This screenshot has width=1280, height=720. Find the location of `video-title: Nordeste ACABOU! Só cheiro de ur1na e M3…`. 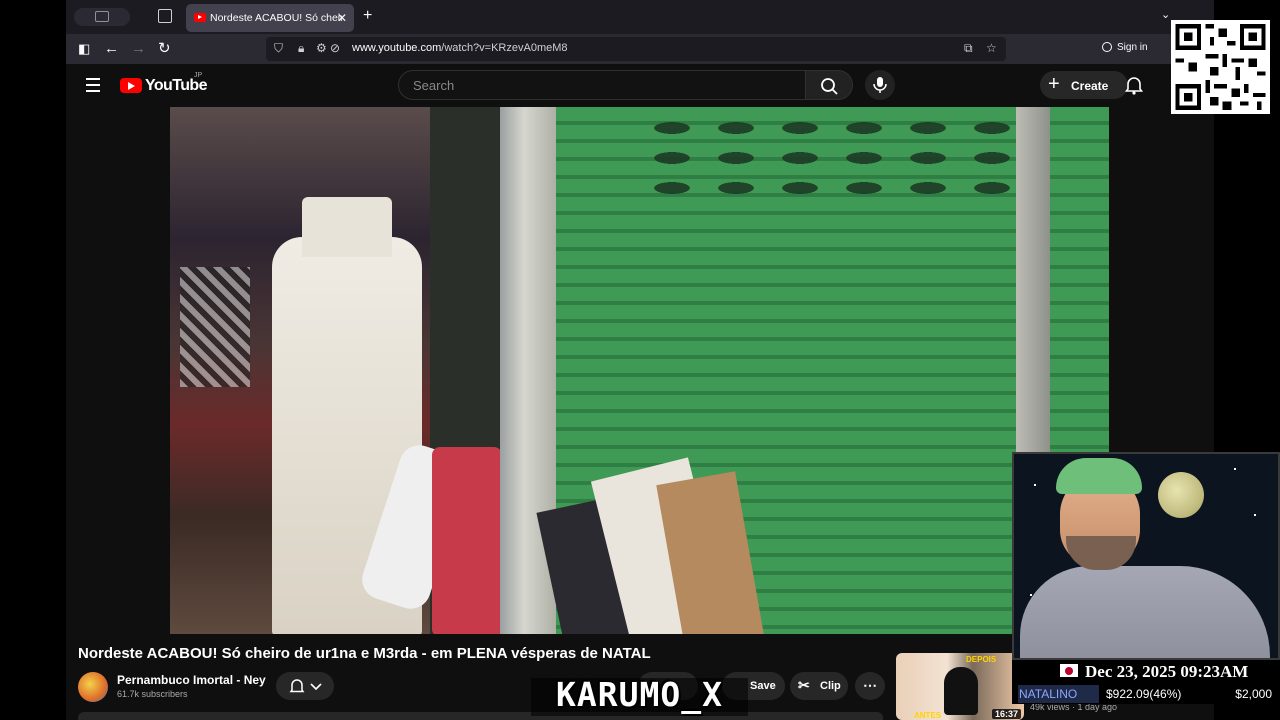

video-title: Nordeste ACABOU! Só cheiro de ur1na e M3… is located at coordinates (364, 653).